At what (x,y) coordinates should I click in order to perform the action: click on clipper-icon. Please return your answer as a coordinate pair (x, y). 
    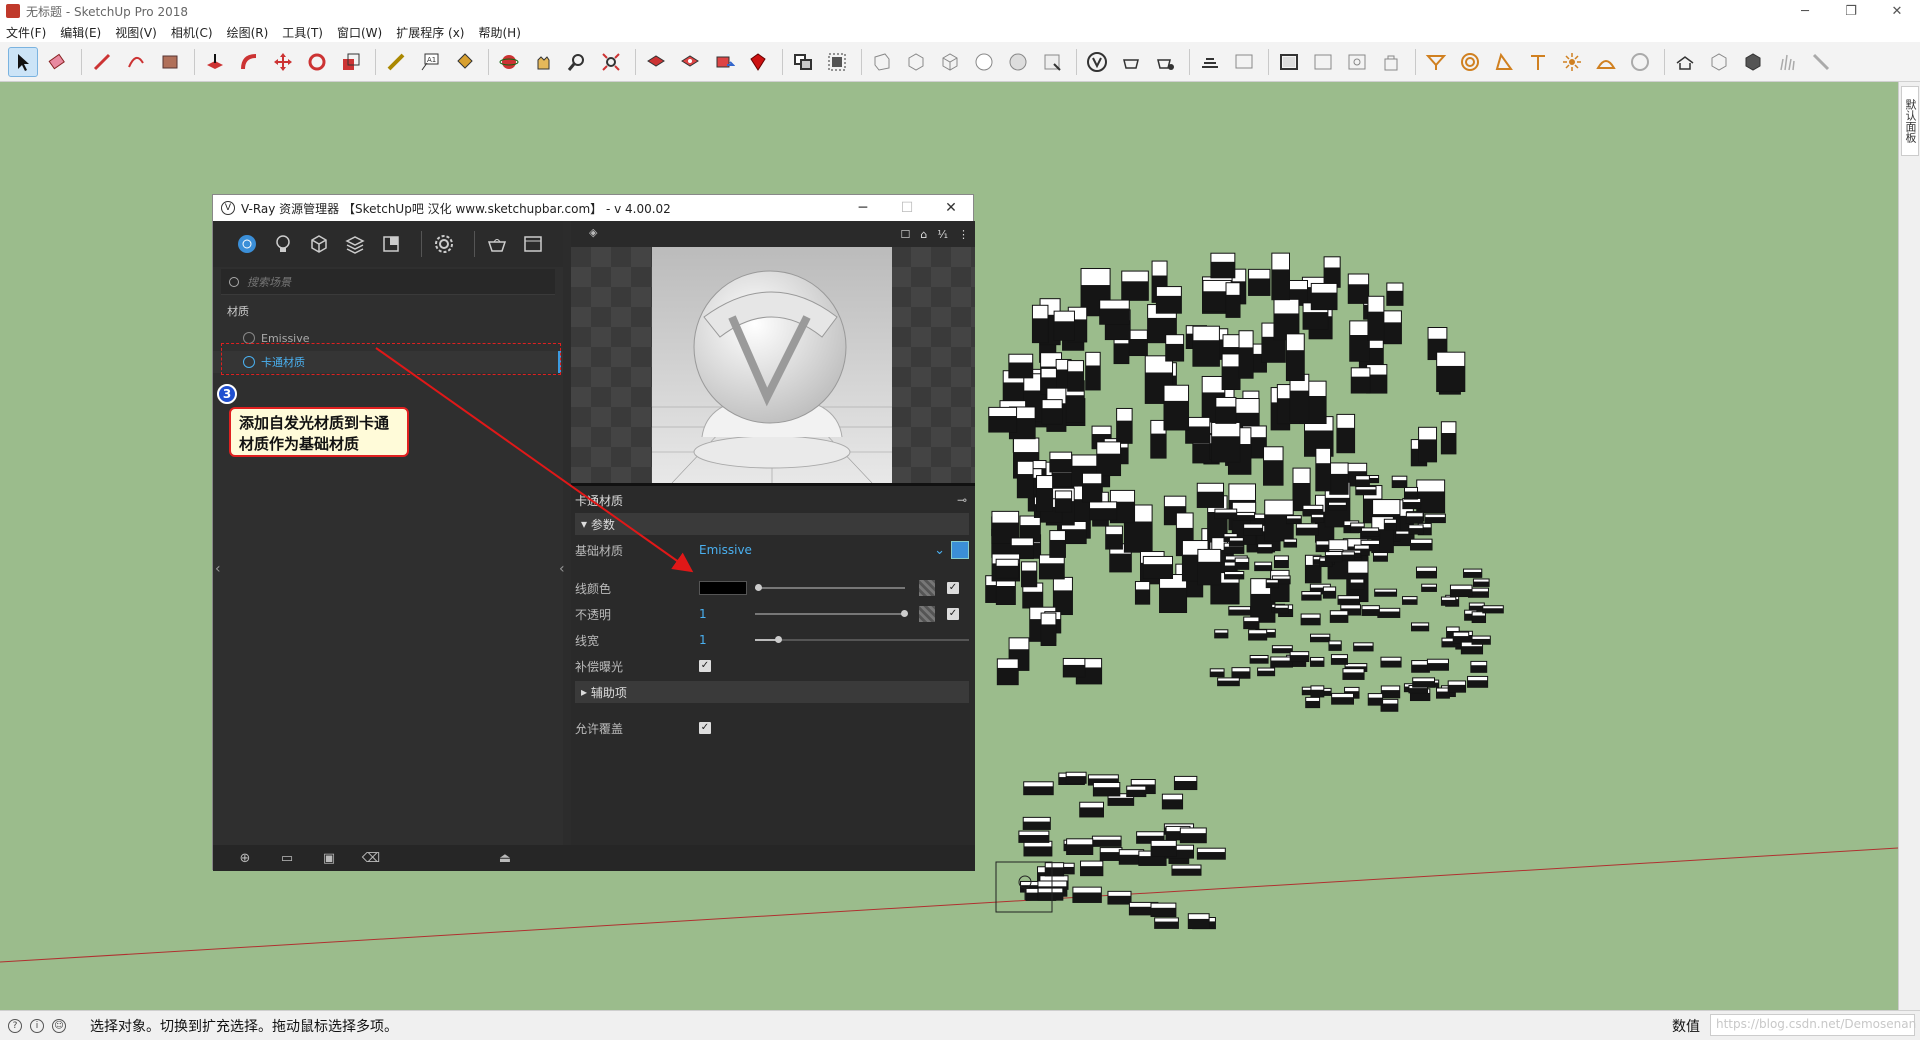
    Looking at the image, I should click on (1753, 62).